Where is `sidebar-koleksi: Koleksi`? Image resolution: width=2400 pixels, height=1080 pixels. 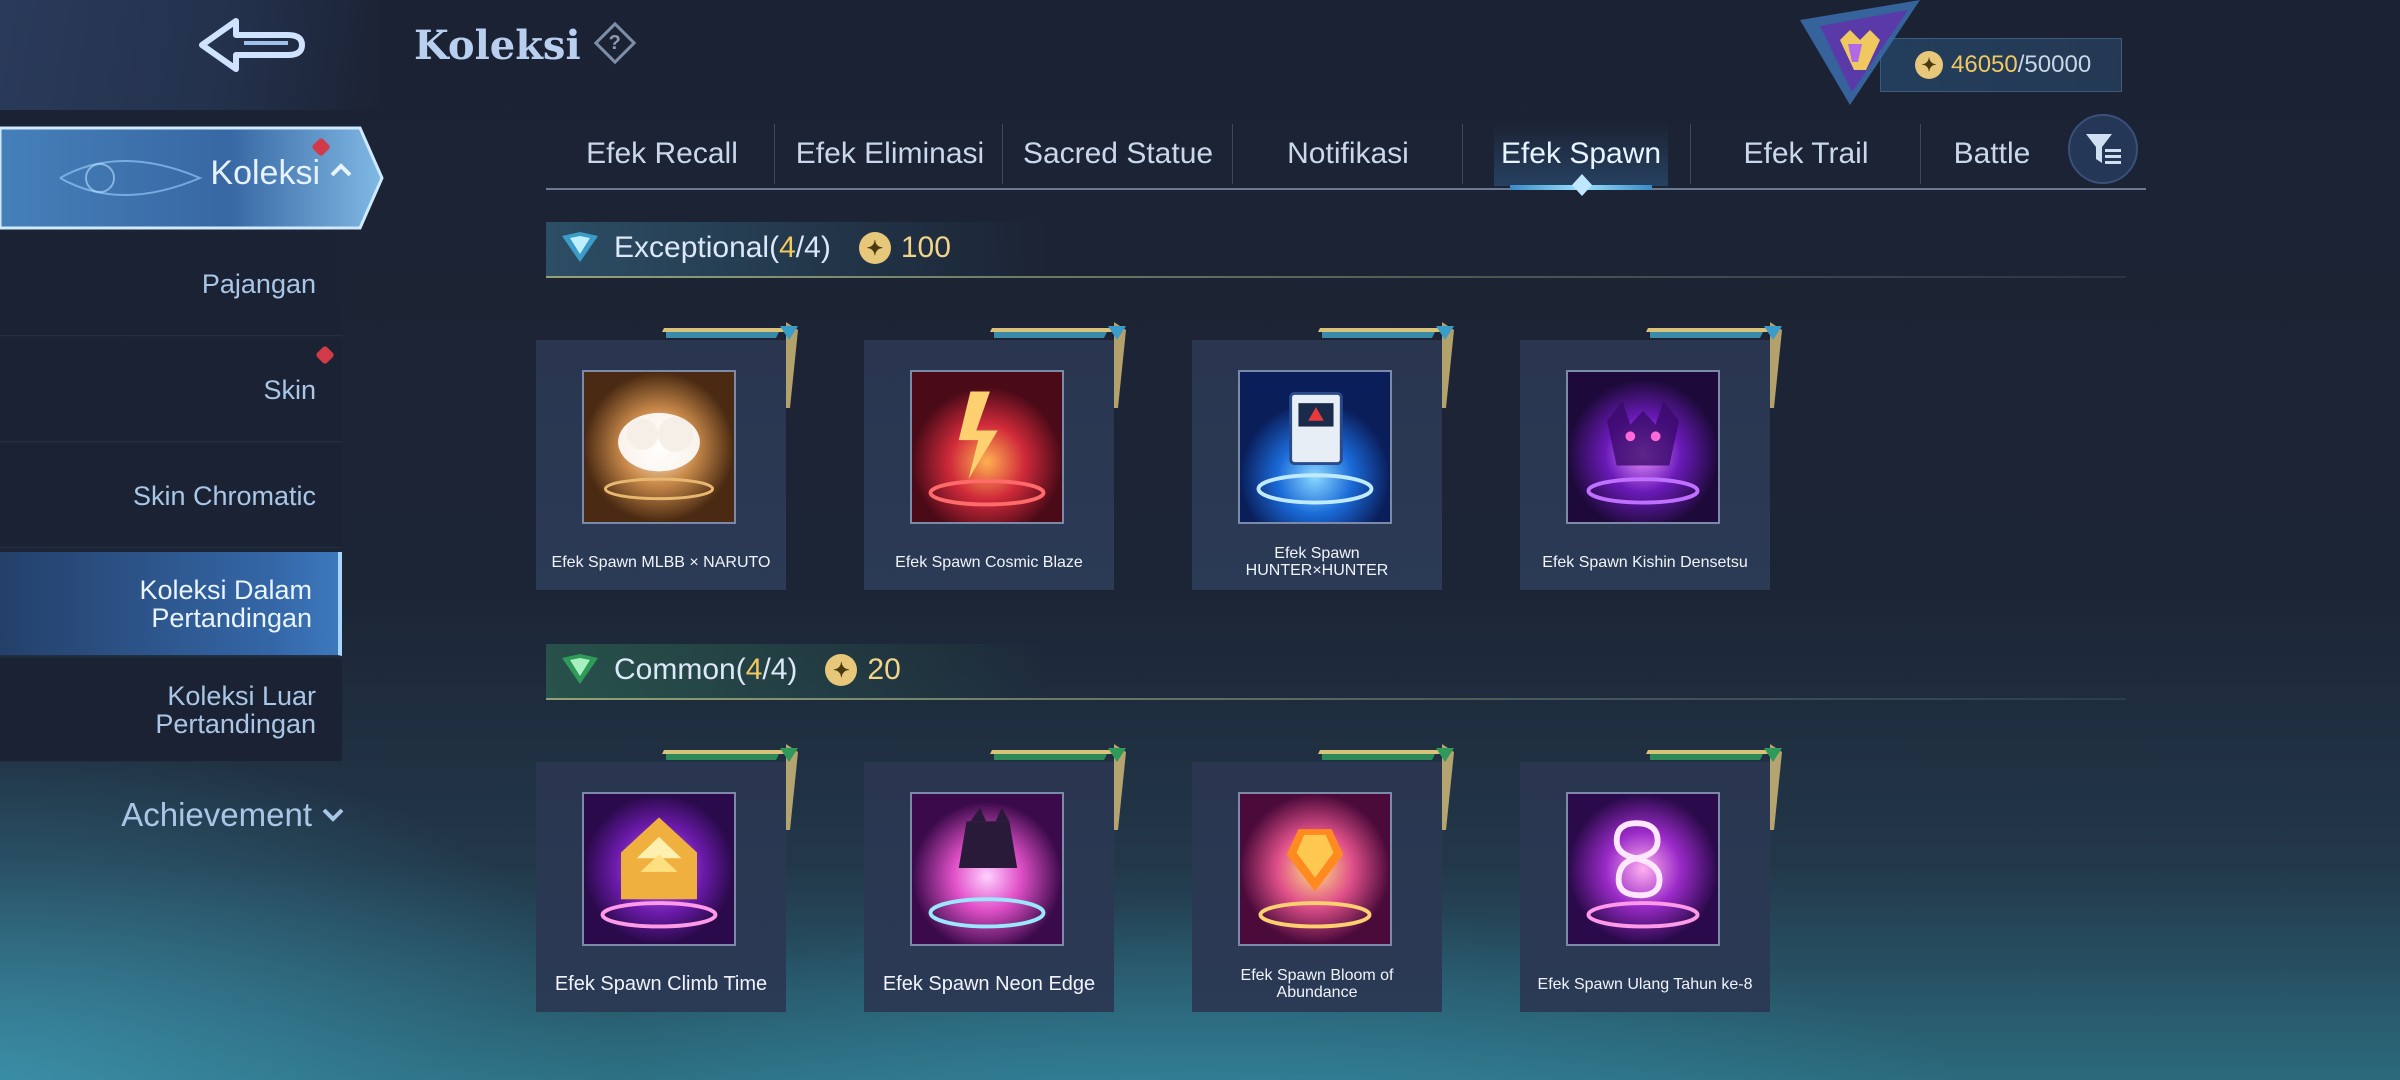
sidebar-koleksi: Koleksi is located at coordinates (192, 178).